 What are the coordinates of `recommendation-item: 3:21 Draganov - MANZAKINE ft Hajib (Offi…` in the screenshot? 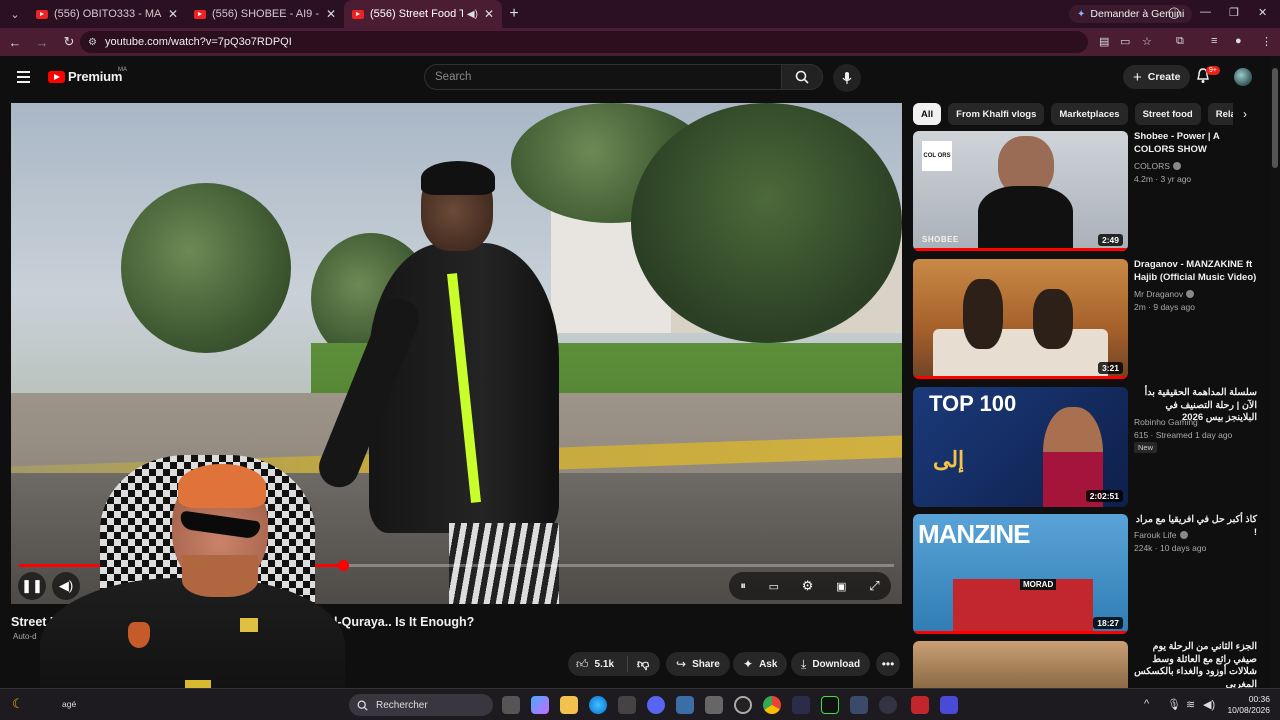 It's located at (1085, 319).